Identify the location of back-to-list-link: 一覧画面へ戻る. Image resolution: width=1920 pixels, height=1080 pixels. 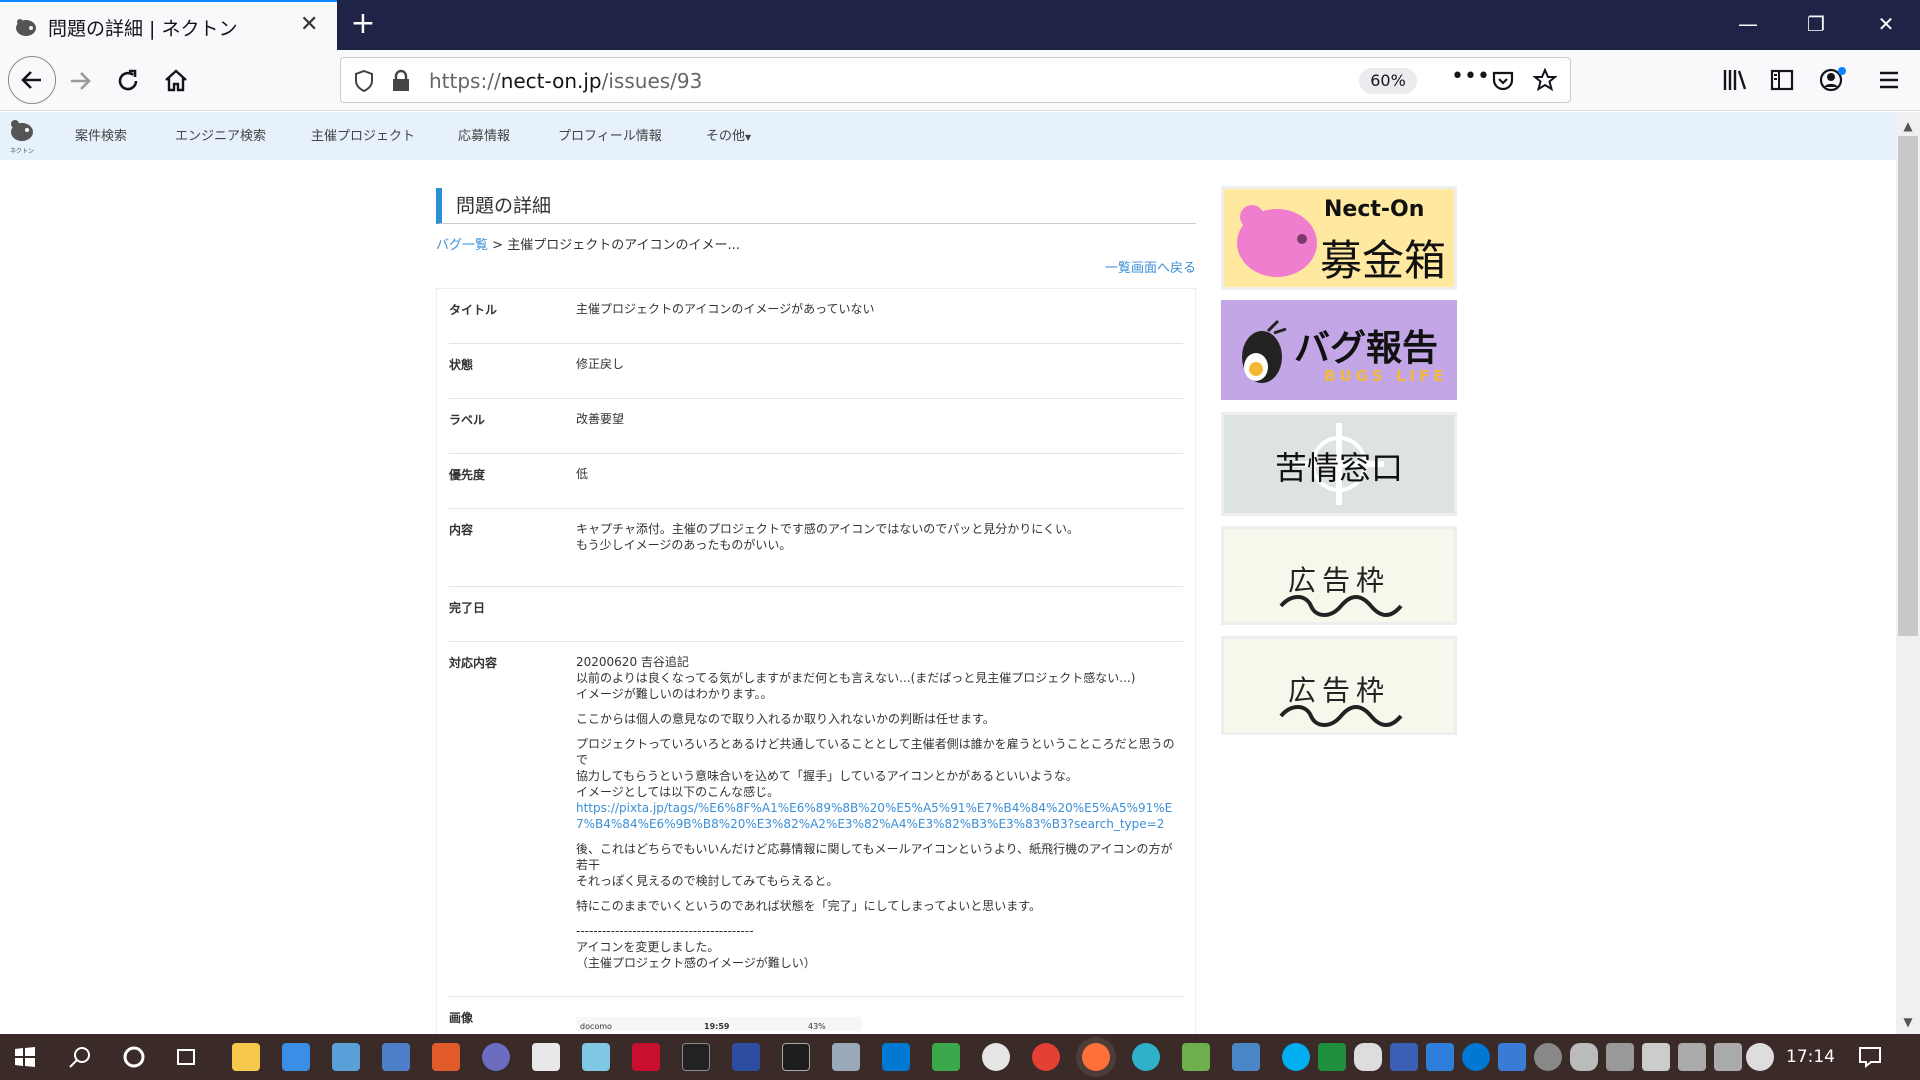
(816, 266).